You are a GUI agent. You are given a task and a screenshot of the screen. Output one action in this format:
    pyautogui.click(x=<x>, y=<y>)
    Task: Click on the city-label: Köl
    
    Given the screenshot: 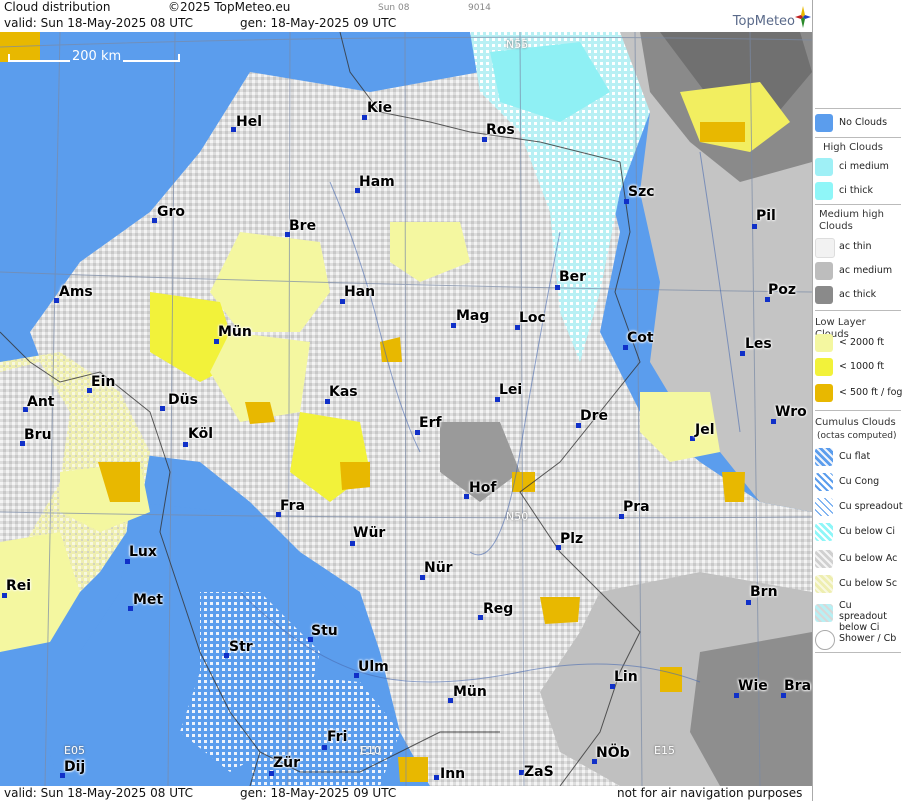 What is the action you would take?
    pyautogui.click(x=201, y=434)
    